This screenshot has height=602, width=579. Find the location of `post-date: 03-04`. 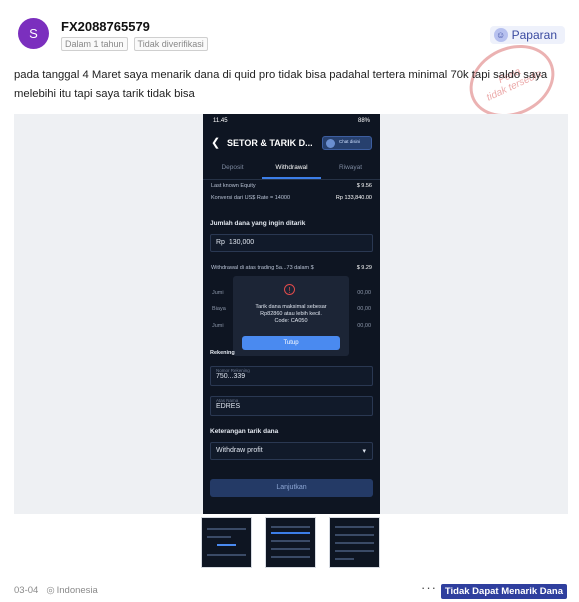

post-date: 03-04 is located at coordinates (26, 590).